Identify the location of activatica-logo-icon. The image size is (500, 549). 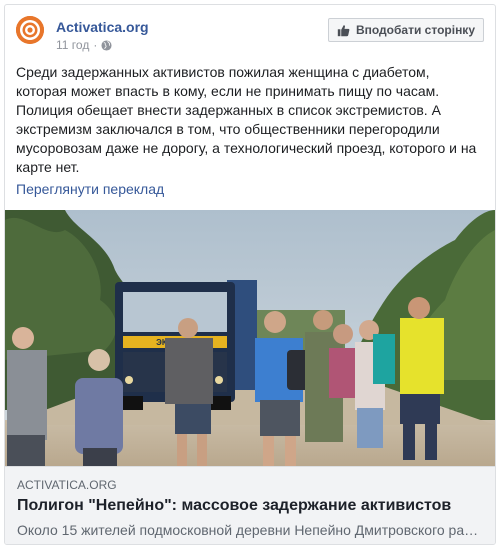
(30, 30).